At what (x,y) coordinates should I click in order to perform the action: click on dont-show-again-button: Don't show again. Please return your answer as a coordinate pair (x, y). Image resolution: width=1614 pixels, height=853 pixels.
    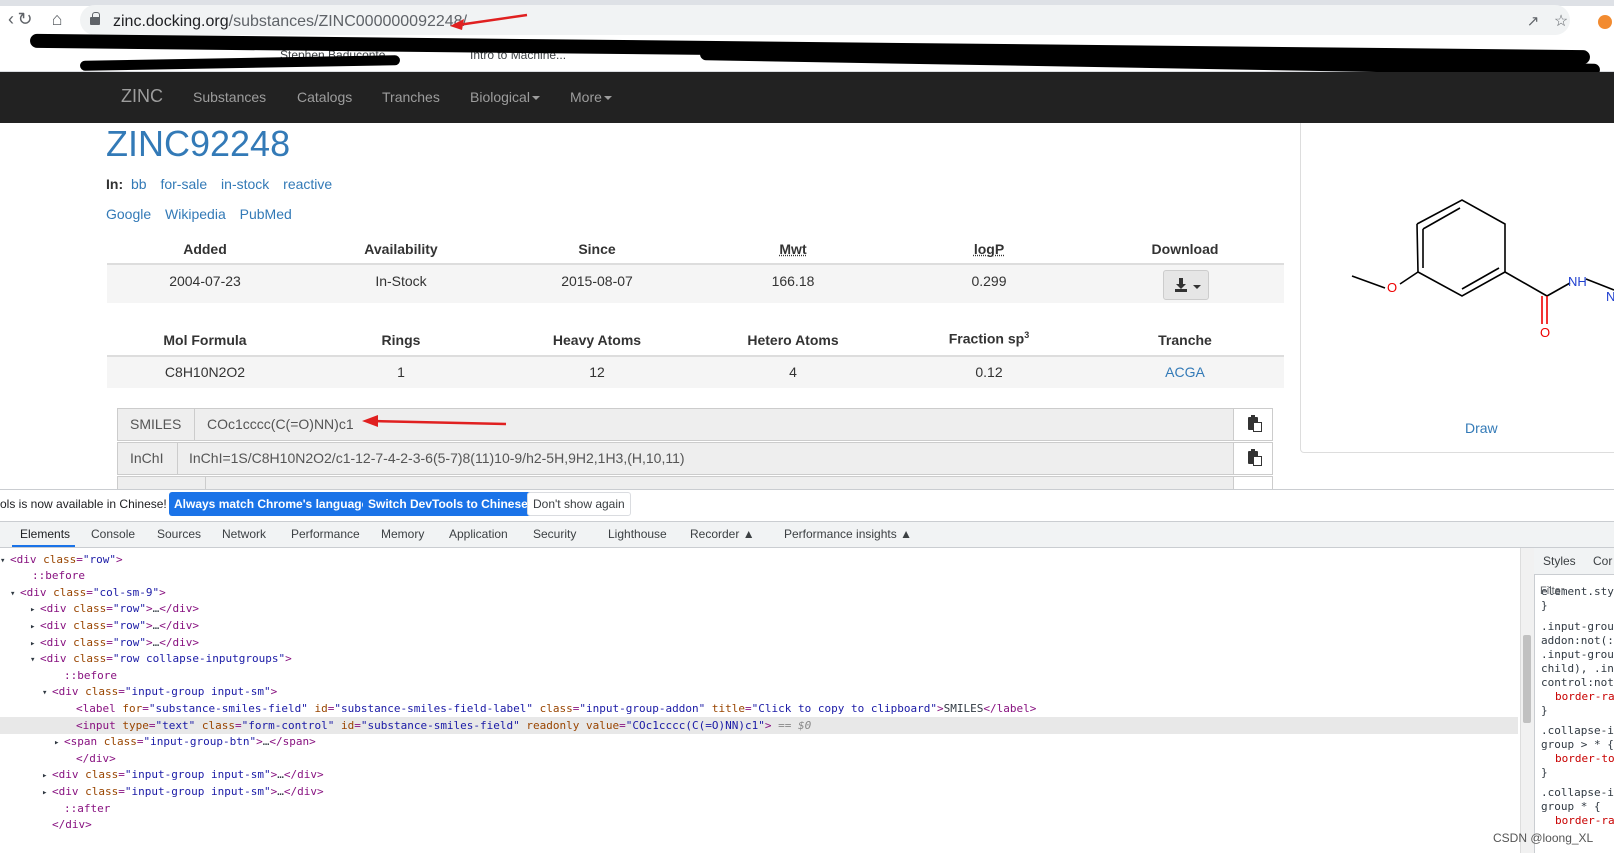
    Looking at the image, I should click on (579, 504).